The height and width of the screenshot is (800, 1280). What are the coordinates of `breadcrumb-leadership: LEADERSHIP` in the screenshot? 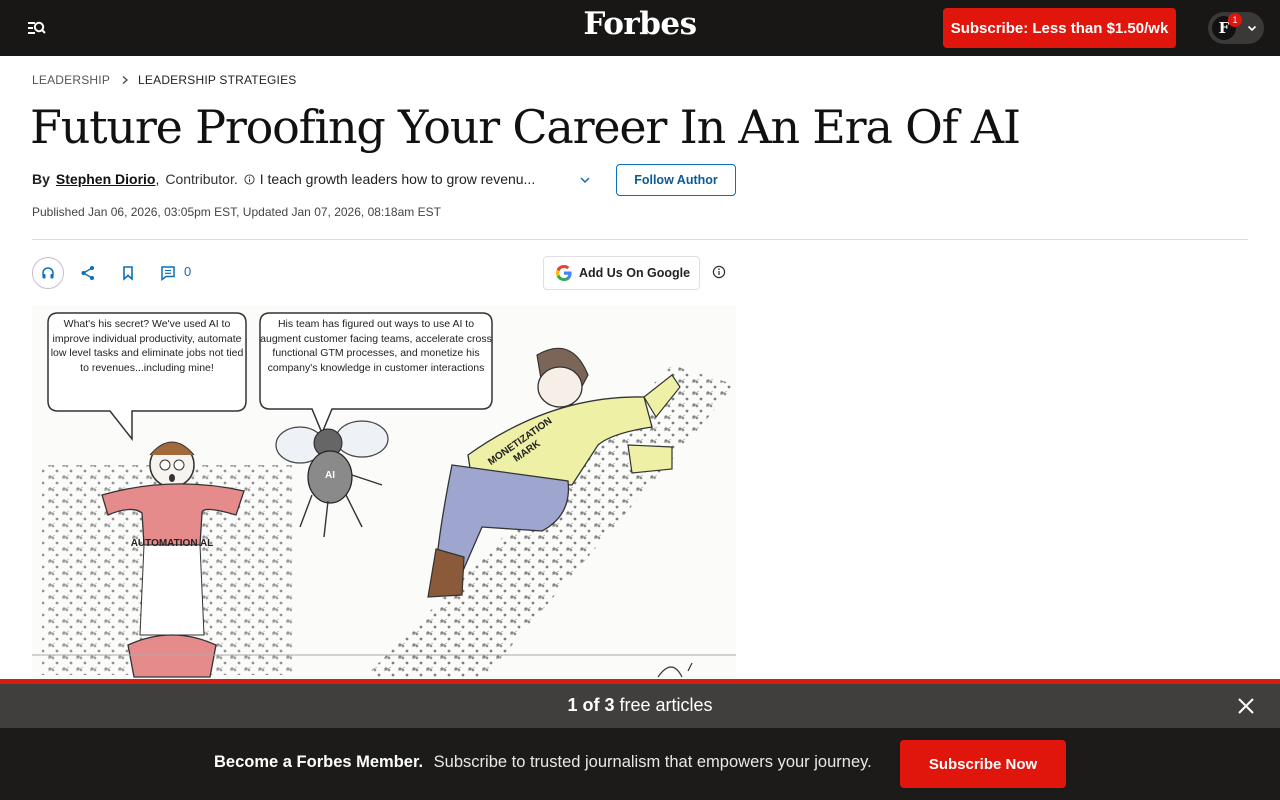 It's located at (71, 80).